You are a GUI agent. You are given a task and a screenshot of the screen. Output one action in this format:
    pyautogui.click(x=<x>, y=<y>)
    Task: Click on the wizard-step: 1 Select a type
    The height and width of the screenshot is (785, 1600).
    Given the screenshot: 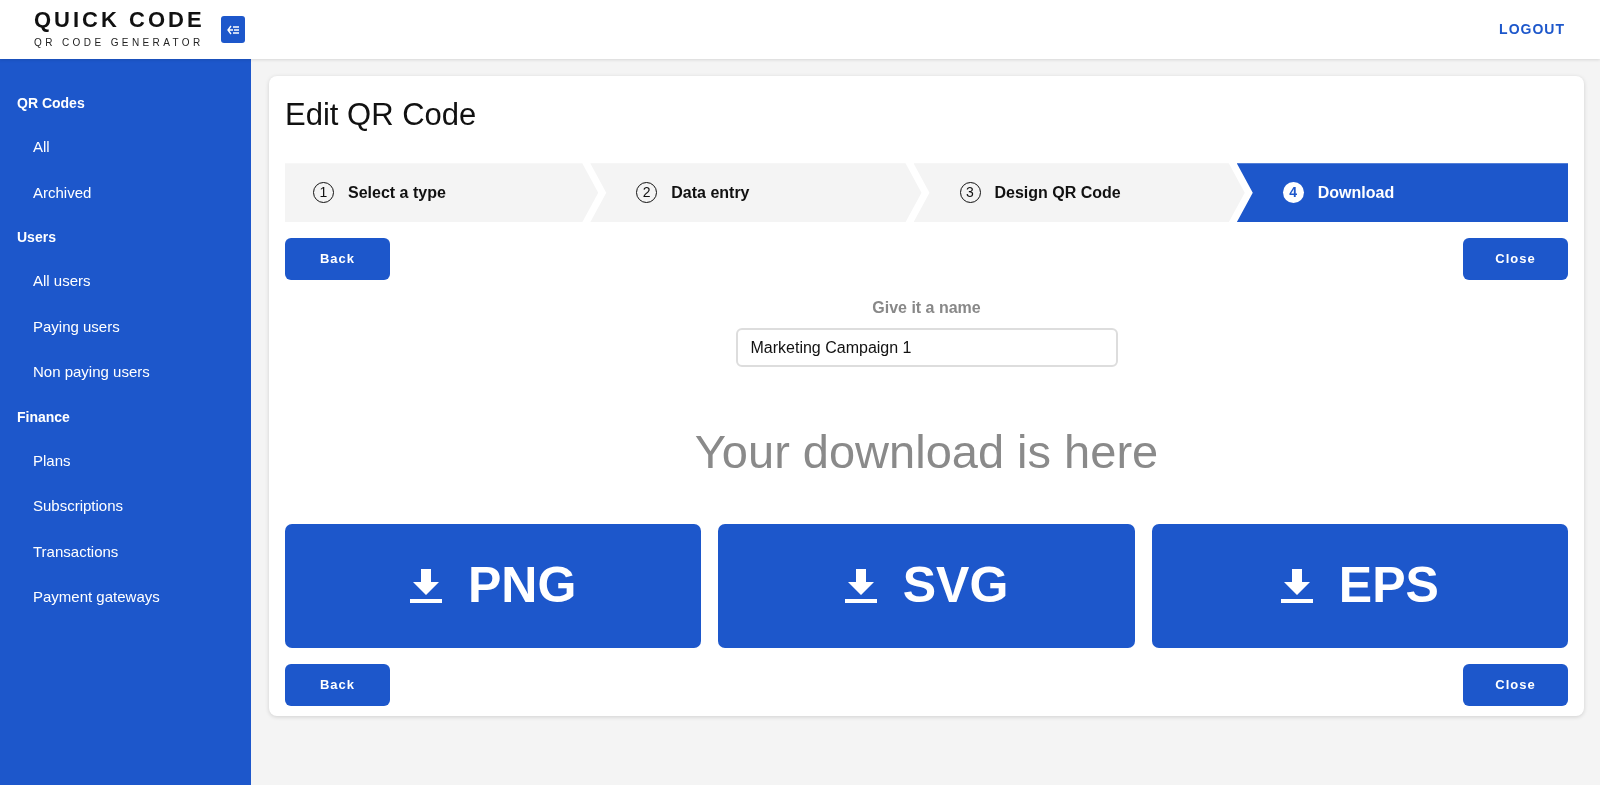 What is the action you would take?
    pyautogui.click(x=442, y=193)
    